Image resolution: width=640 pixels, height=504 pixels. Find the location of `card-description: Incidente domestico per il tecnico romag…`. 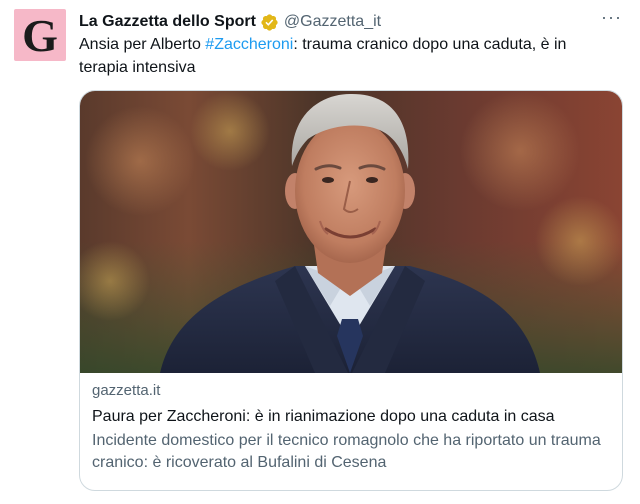

card-description: Incidente domestico per il tecnico romag… is located at coordinates (346, 451).